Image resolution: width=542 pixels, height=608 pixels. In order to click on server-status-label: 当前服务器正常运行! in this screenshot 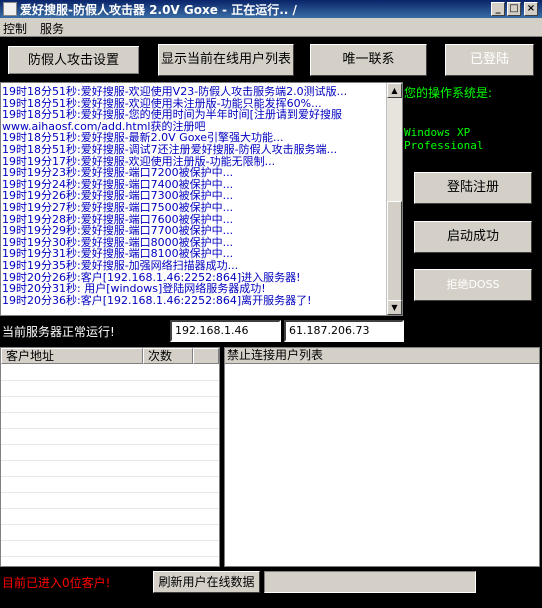, I will do `click(58, 332)`.